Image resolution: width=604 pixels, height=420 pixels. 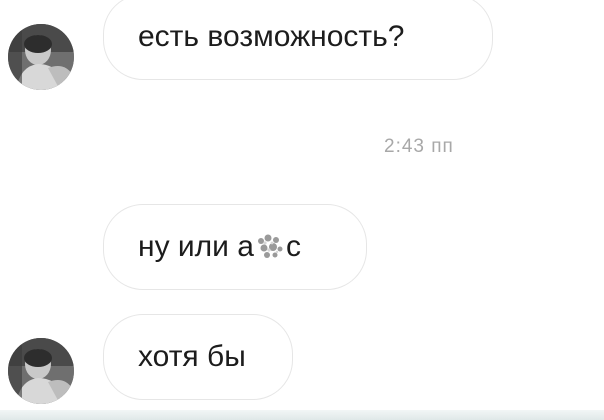 I want to click on message-text: есть возможность?, so click(x=271, y=36).